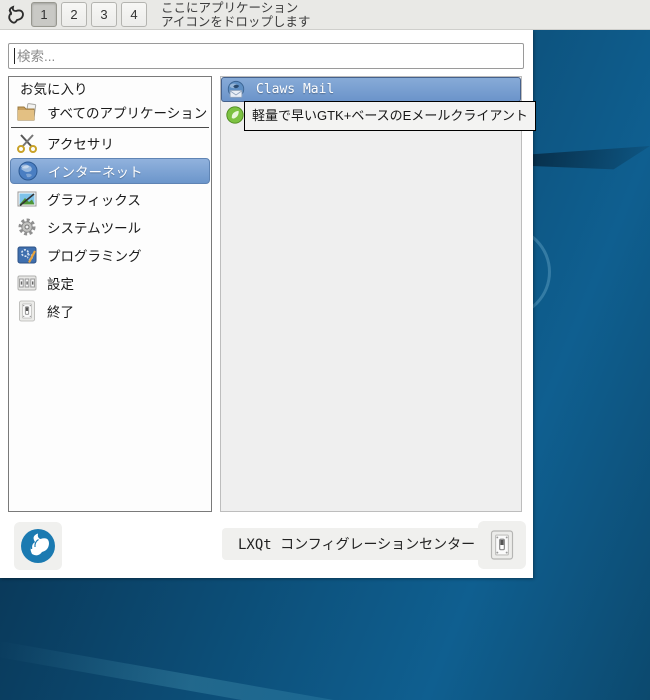 This screenshot has height=700, width=650. I want to click on sidebar-item-favorites: お気に入り, so click(110, 88).